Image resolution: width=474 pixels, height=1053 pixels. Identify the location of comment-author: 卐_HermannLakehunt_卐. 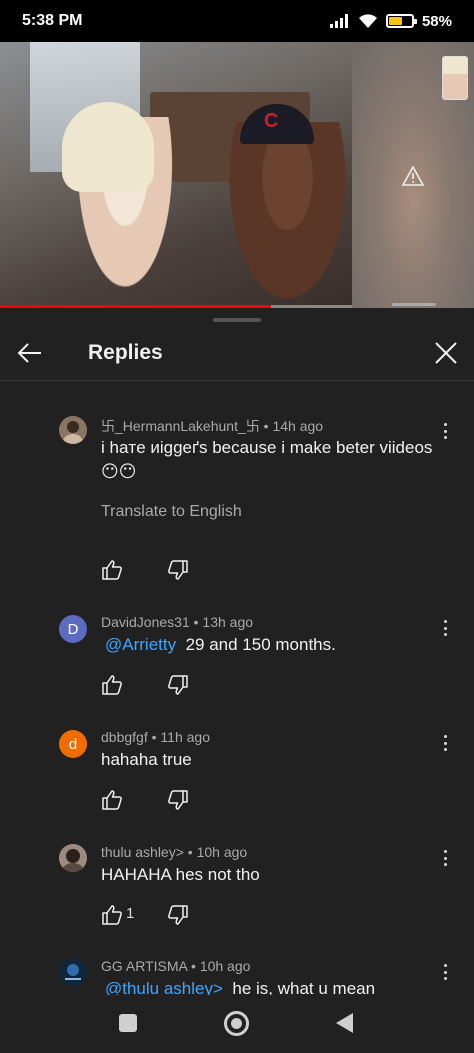
(180, 426).